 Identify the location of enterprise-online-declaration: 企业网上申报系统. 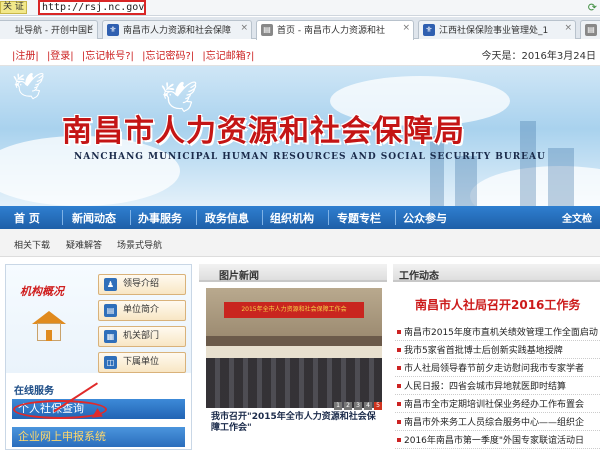
(98, 437).